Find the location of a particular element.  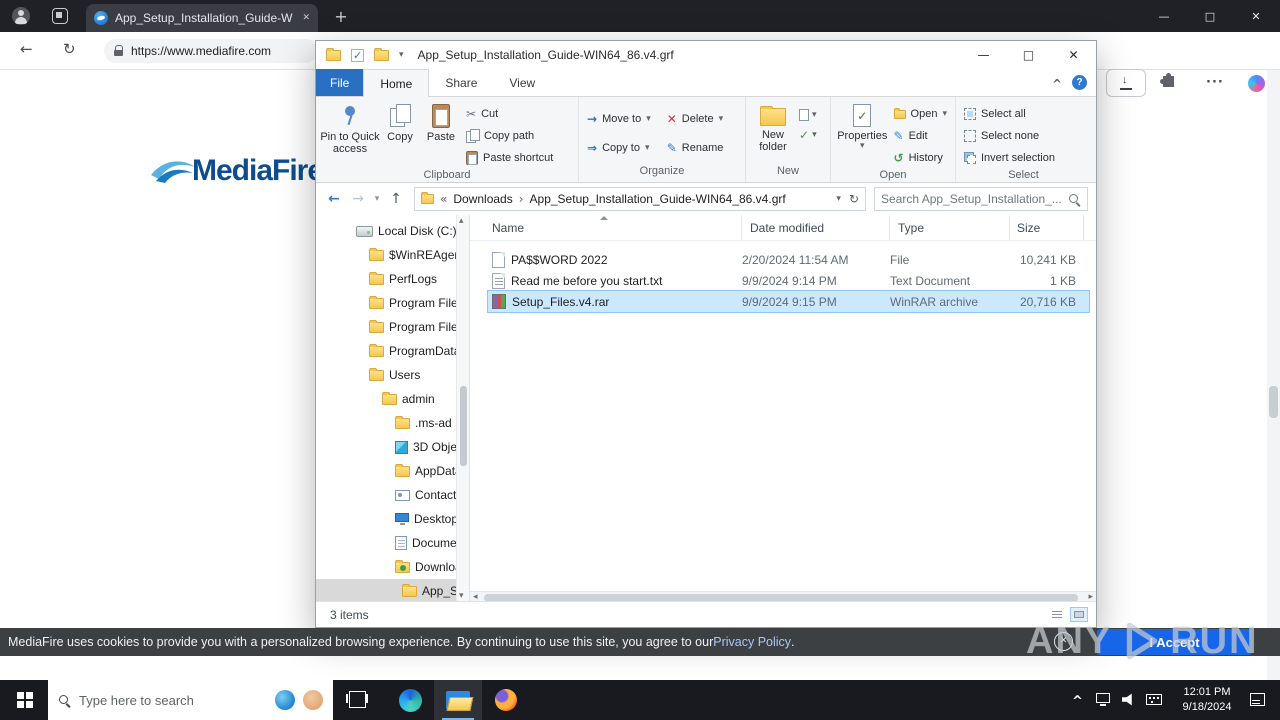

qat-dropdown-icon is located at coordinates (401, 55).